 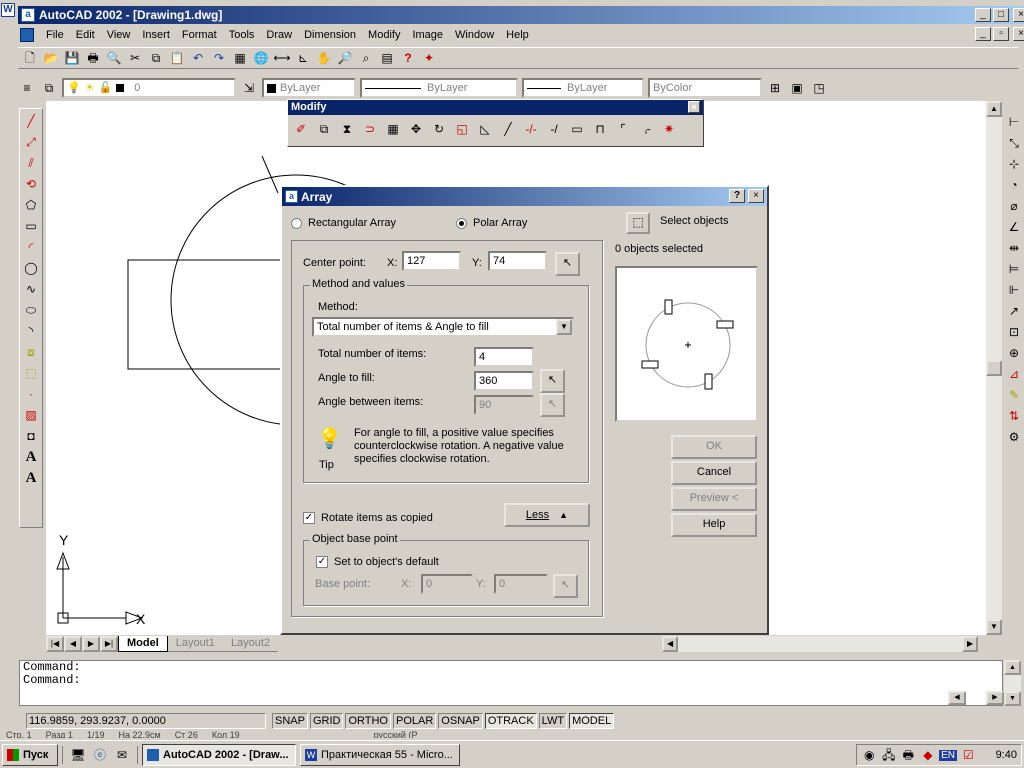 What do you see at coordinates (31, 478) in the screenshot?
I see `mtext-icon: A` at bounding box center [31, 478].